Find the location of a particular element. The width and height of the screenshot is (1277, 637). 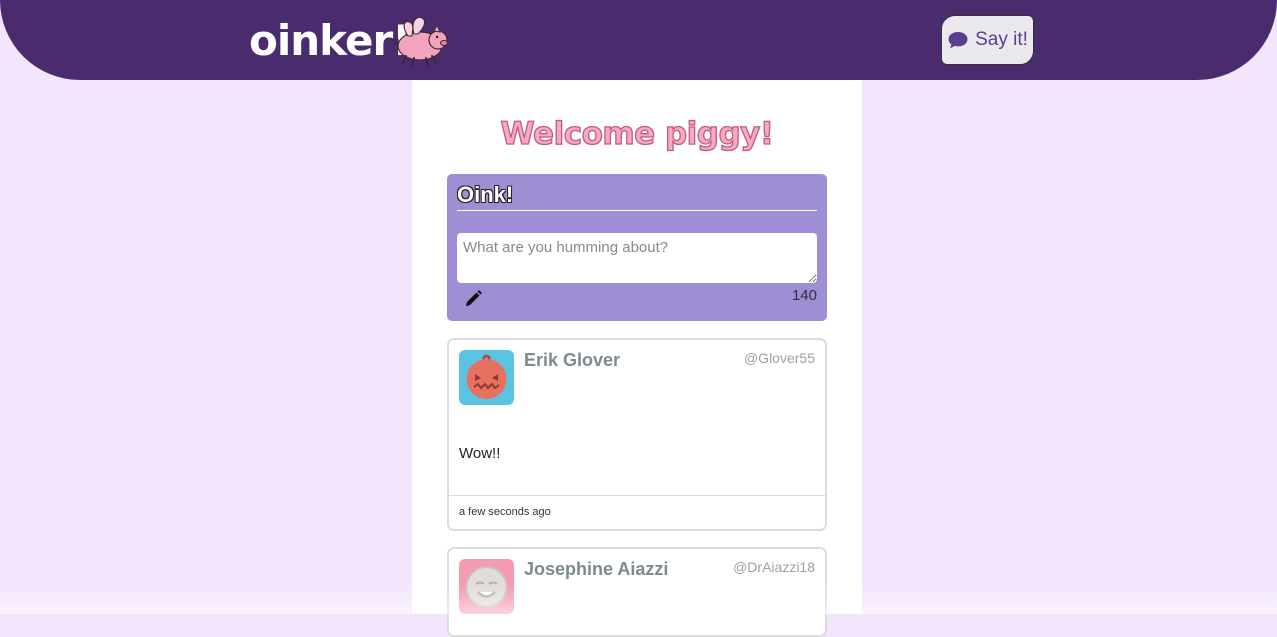

timestamp: a few seconds ago is located at coordinates (505, 512).